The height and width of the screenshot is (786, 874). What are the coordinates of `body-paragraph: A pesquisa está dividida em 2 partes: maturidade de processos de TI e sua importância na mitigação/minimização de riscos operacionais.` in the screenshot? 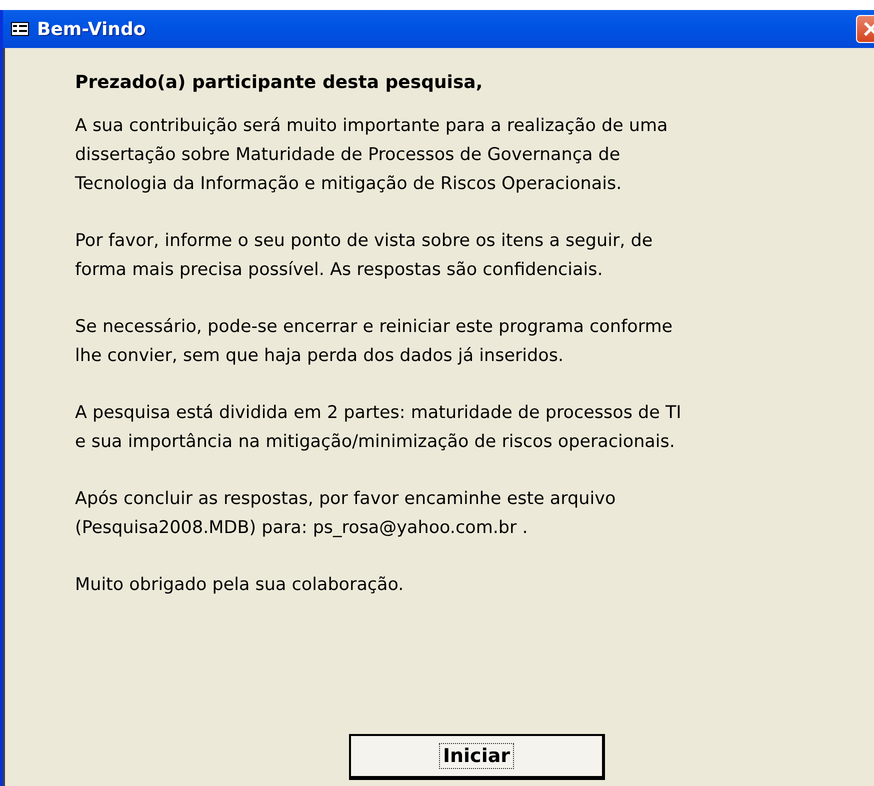 It's located at (378, 428).